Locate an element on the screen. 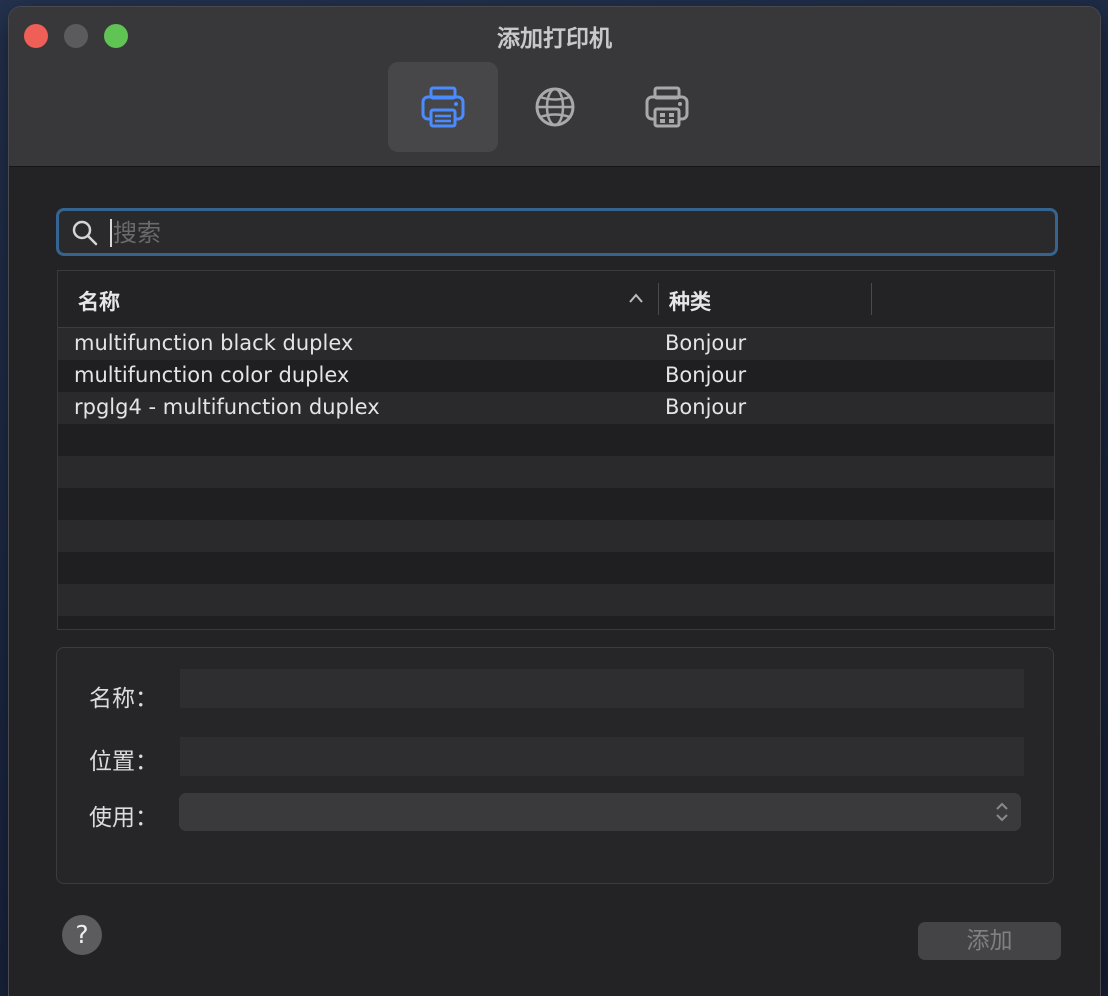 This screenshot has height=996, width=1108. printer-icon is located at coordinates (443, 107).